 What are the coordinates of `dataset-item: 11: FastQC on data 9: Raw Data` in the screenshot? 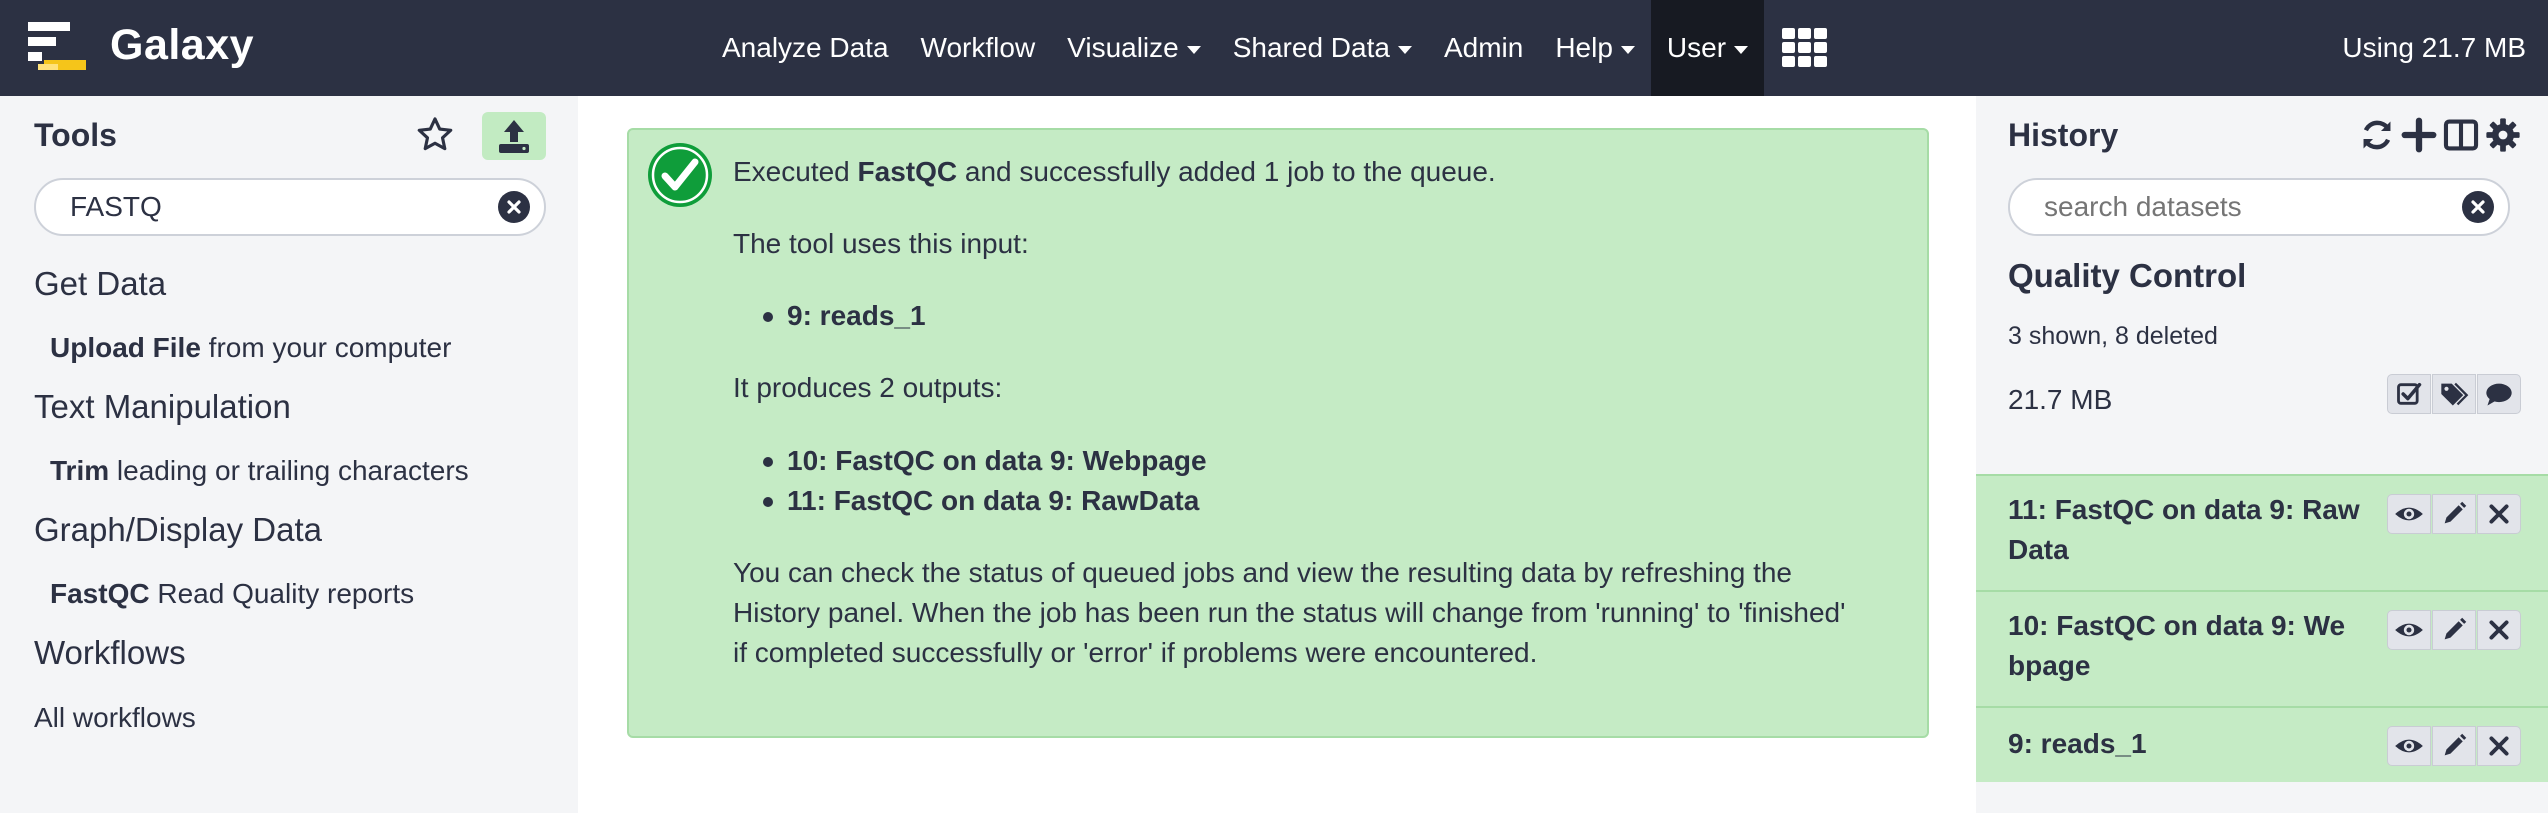 It's located at (2262, 532).